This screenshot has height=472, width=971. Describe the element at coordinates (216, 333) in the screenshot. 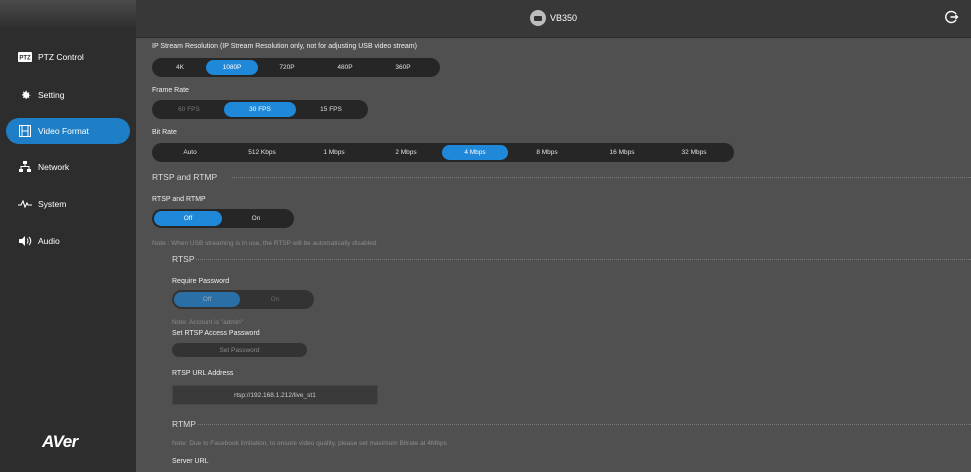

I see `set-password-label: Set RTSP Access Password` at that location.